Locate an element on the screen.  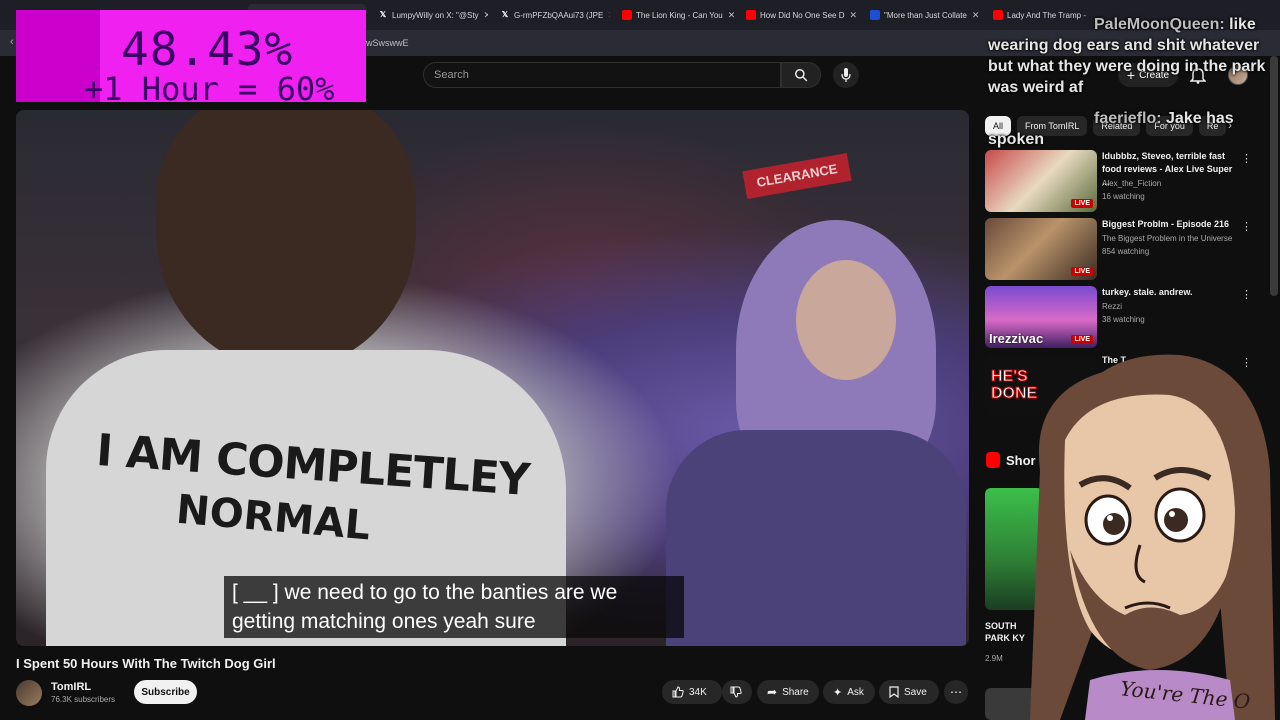
more-horizontal-icon: ⋯ is located at coordinates (956, 692).